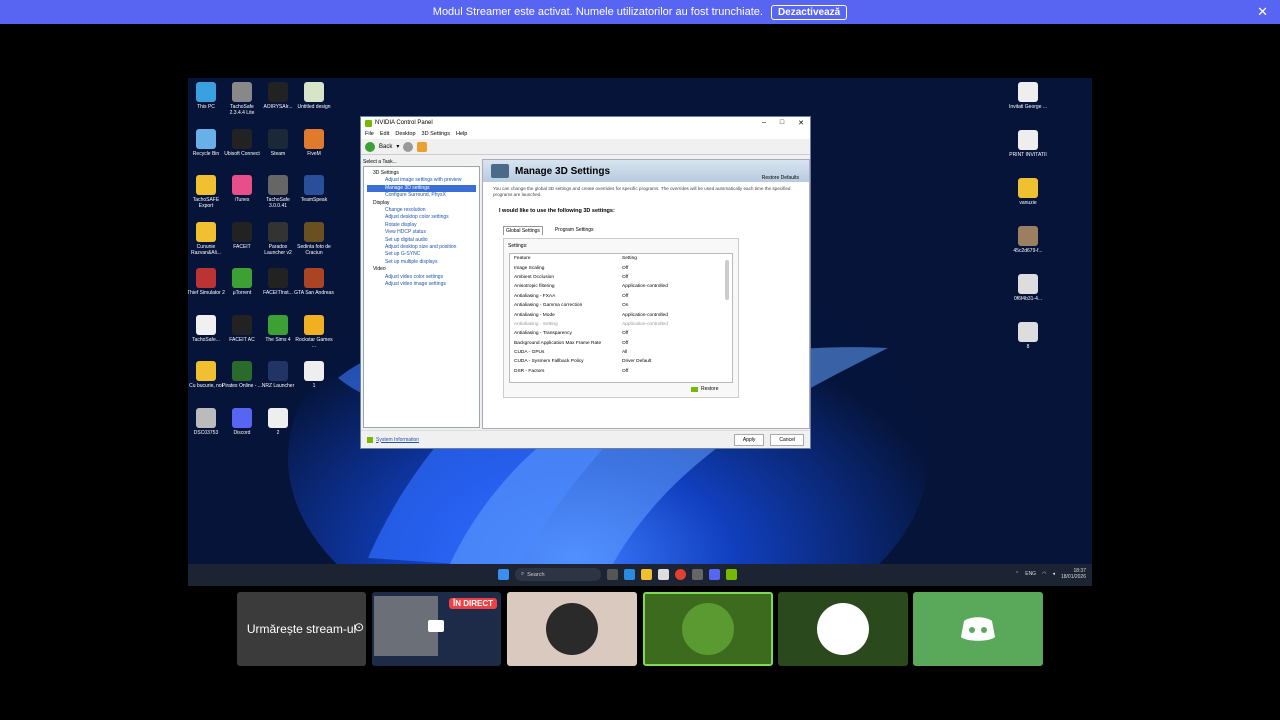 Image resolution: width=1280 pixels, height=720 pixels. I want to click on tab-program-settings: Program Settings, so click(574, 230).